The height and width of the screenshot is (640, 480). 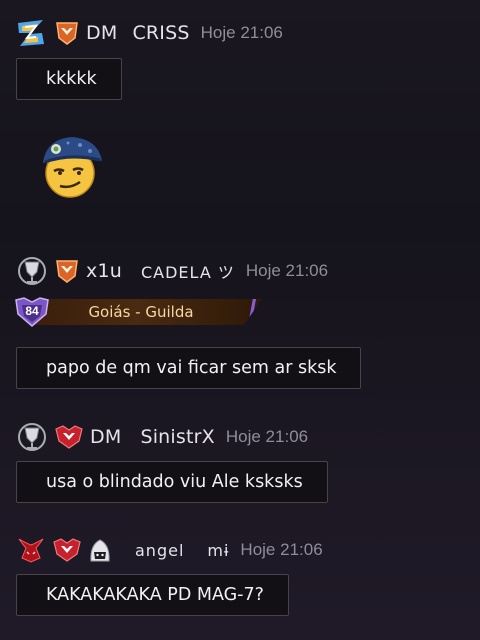 I want to click on message-header: DM SinistrX Hoje 21:06, so click(x=162, y=437).